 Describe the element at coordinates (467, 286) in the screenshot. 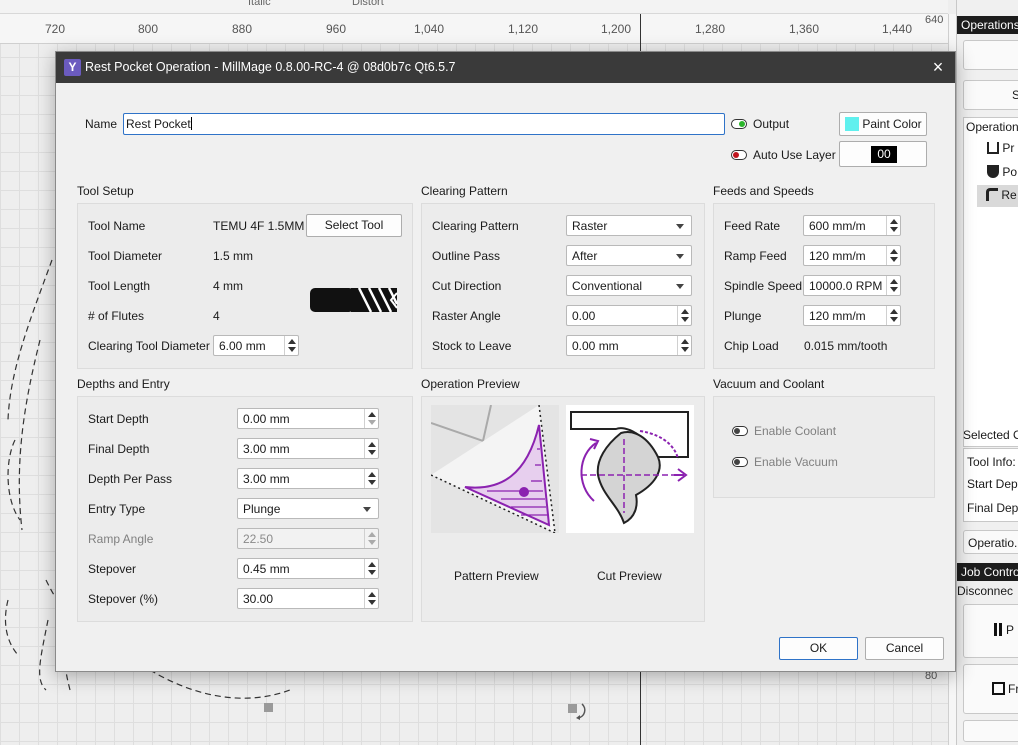

I see `cut-direction-label: Cut Direction` at that location.